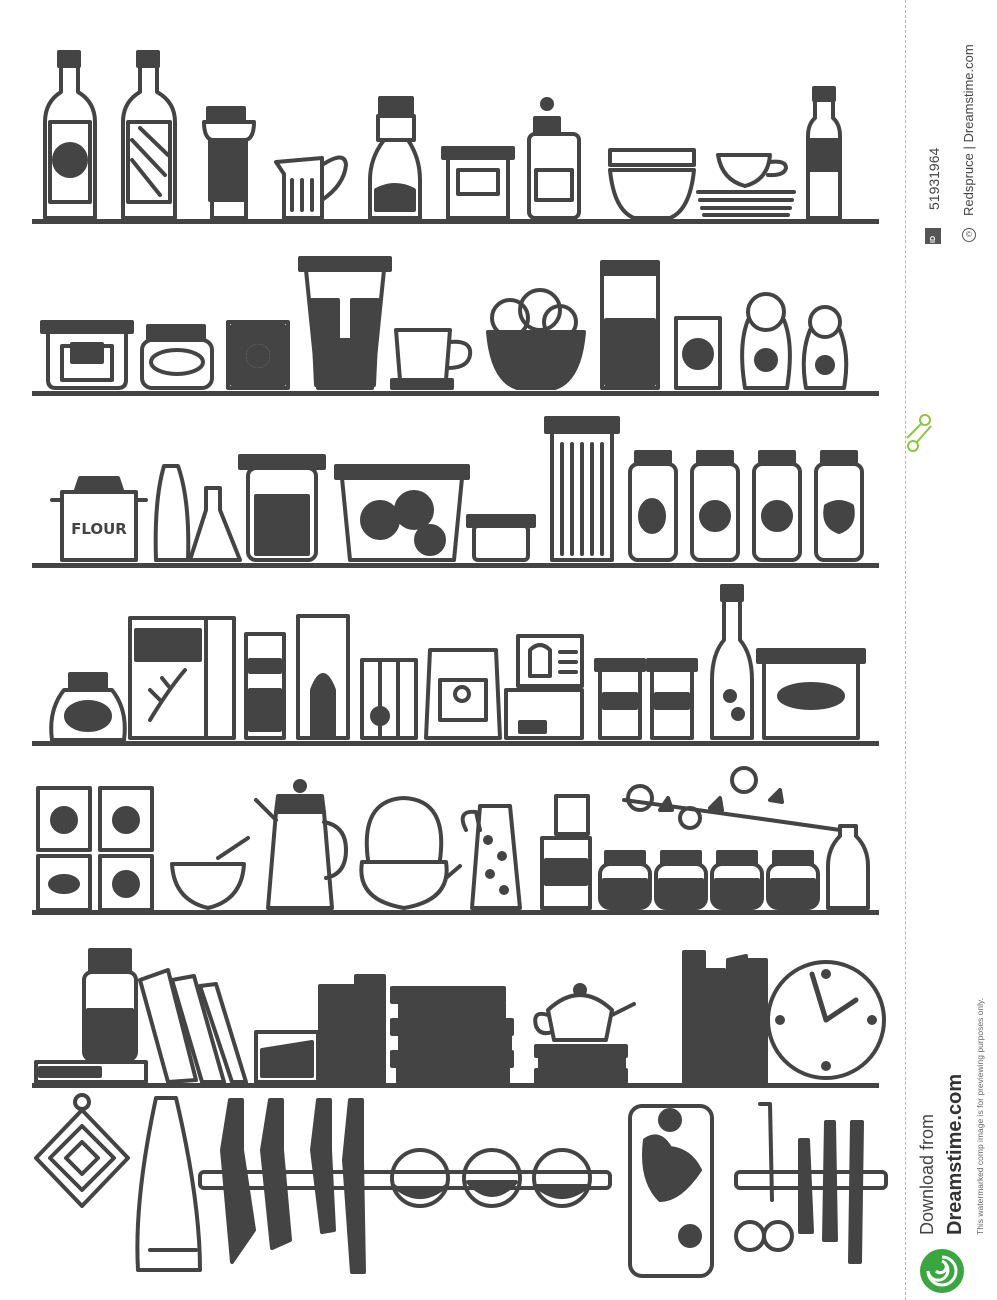  I want to click on bowls-icon, so click(652, 184).